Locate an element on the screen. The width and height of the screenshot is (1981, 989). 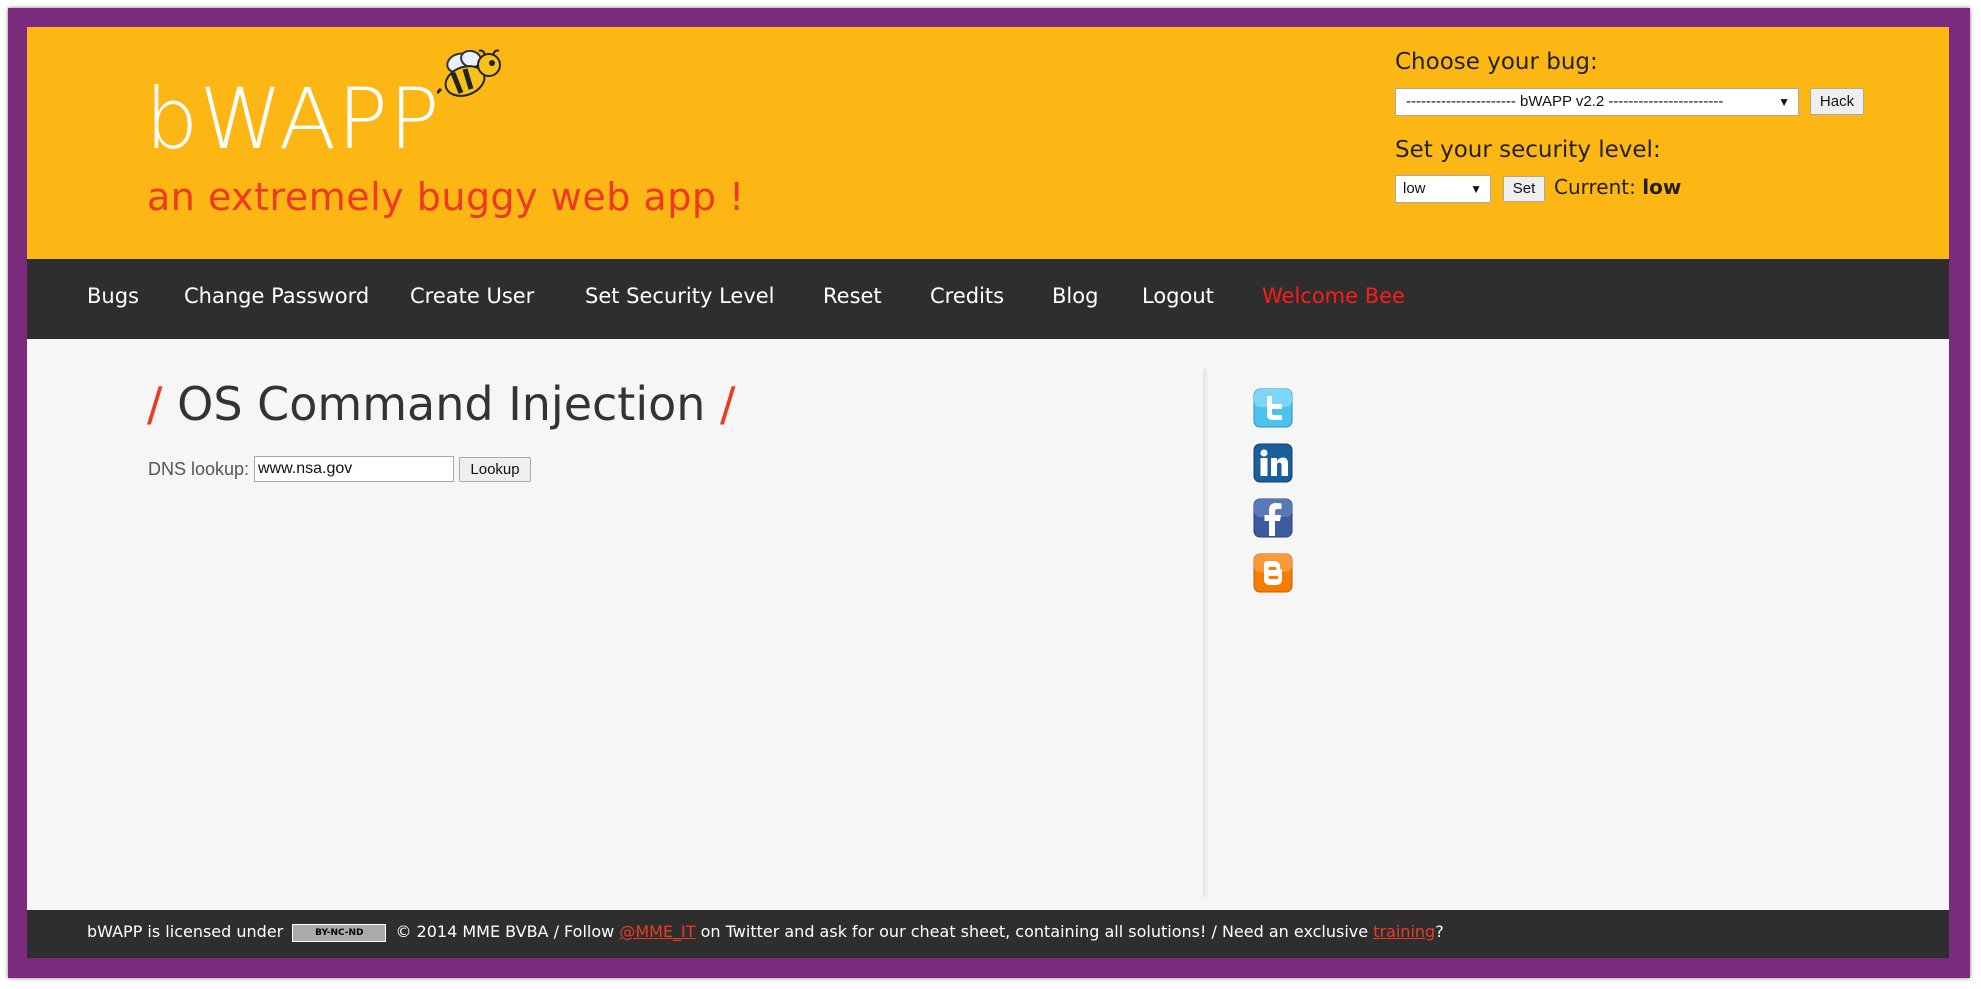
current-security: Current: low is located at coordinates (1617, 187).